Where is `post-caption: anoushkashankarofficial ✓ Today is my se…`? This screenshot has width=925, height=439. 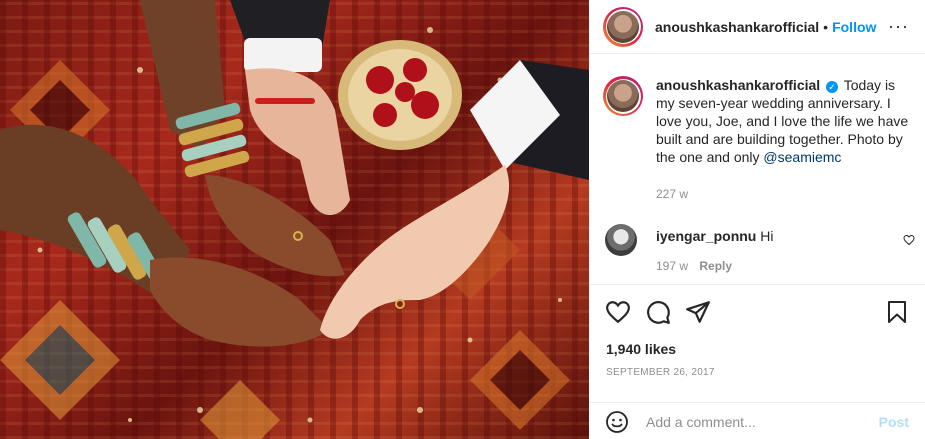 post-caption: anoushkashankarofficial ✓ Today is my se… is located at coordinates (758, 121).